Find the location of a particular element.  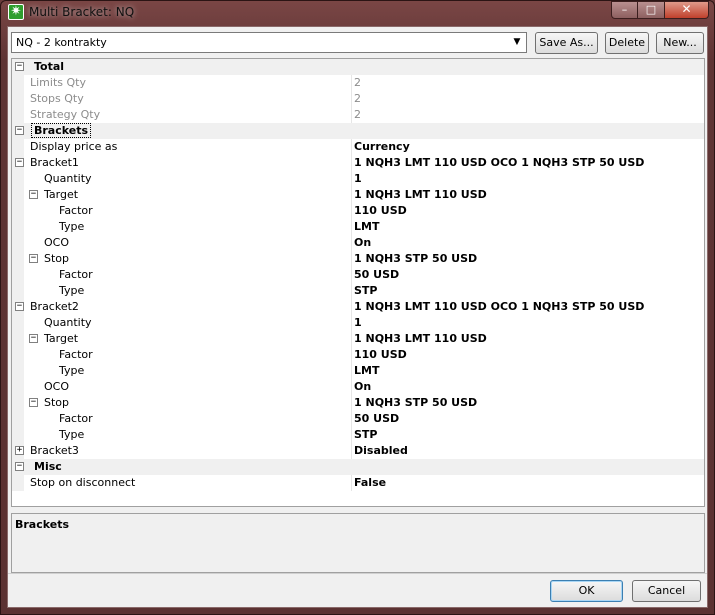

window-title: Multi Bracket: NQ is located at coordinates (82, 12).